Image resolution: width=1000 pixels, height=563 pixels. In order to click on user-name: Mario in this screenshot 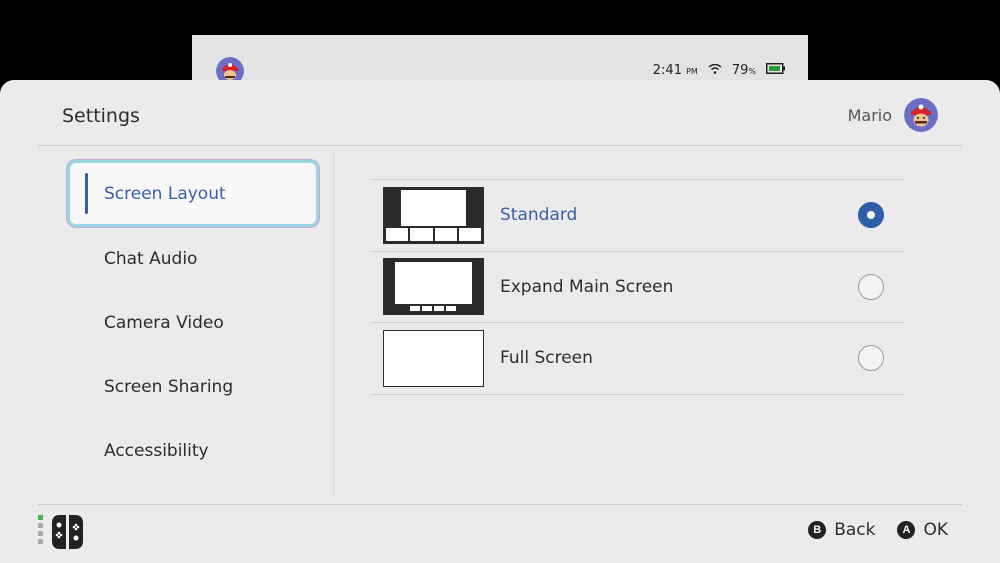, I will do `click(870, 115)`.